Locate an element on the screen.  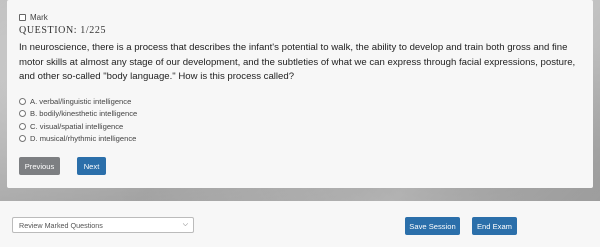
answer-option-d: D. musical/rhythmic intelligence is located at coordinates (78, 139).